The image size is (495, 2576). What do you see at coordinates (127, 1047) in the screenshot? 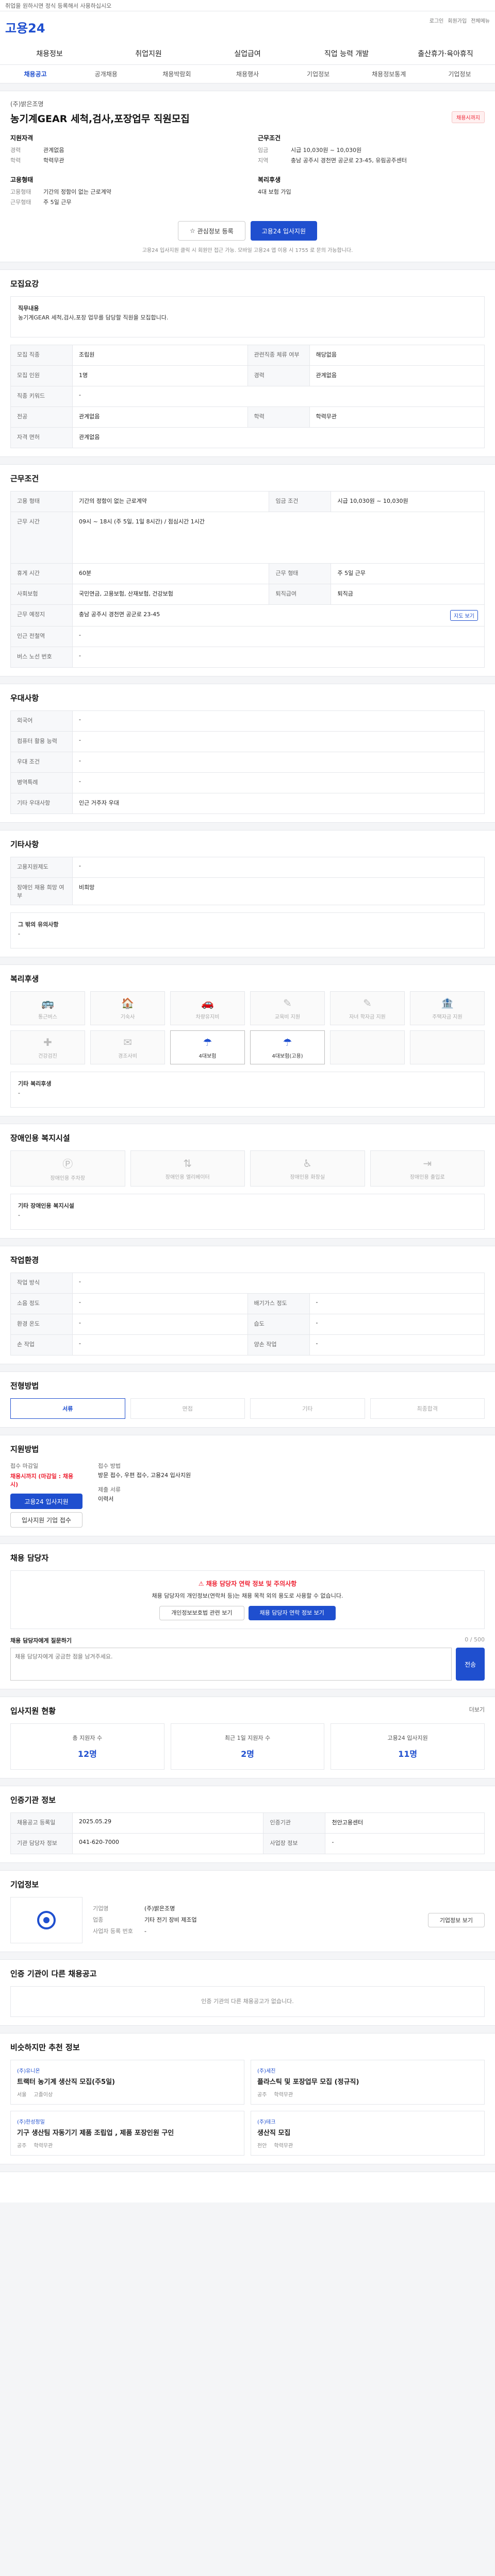
I see `welfare-item: ✉ 경조사비` at bounding box center [127, 1047].